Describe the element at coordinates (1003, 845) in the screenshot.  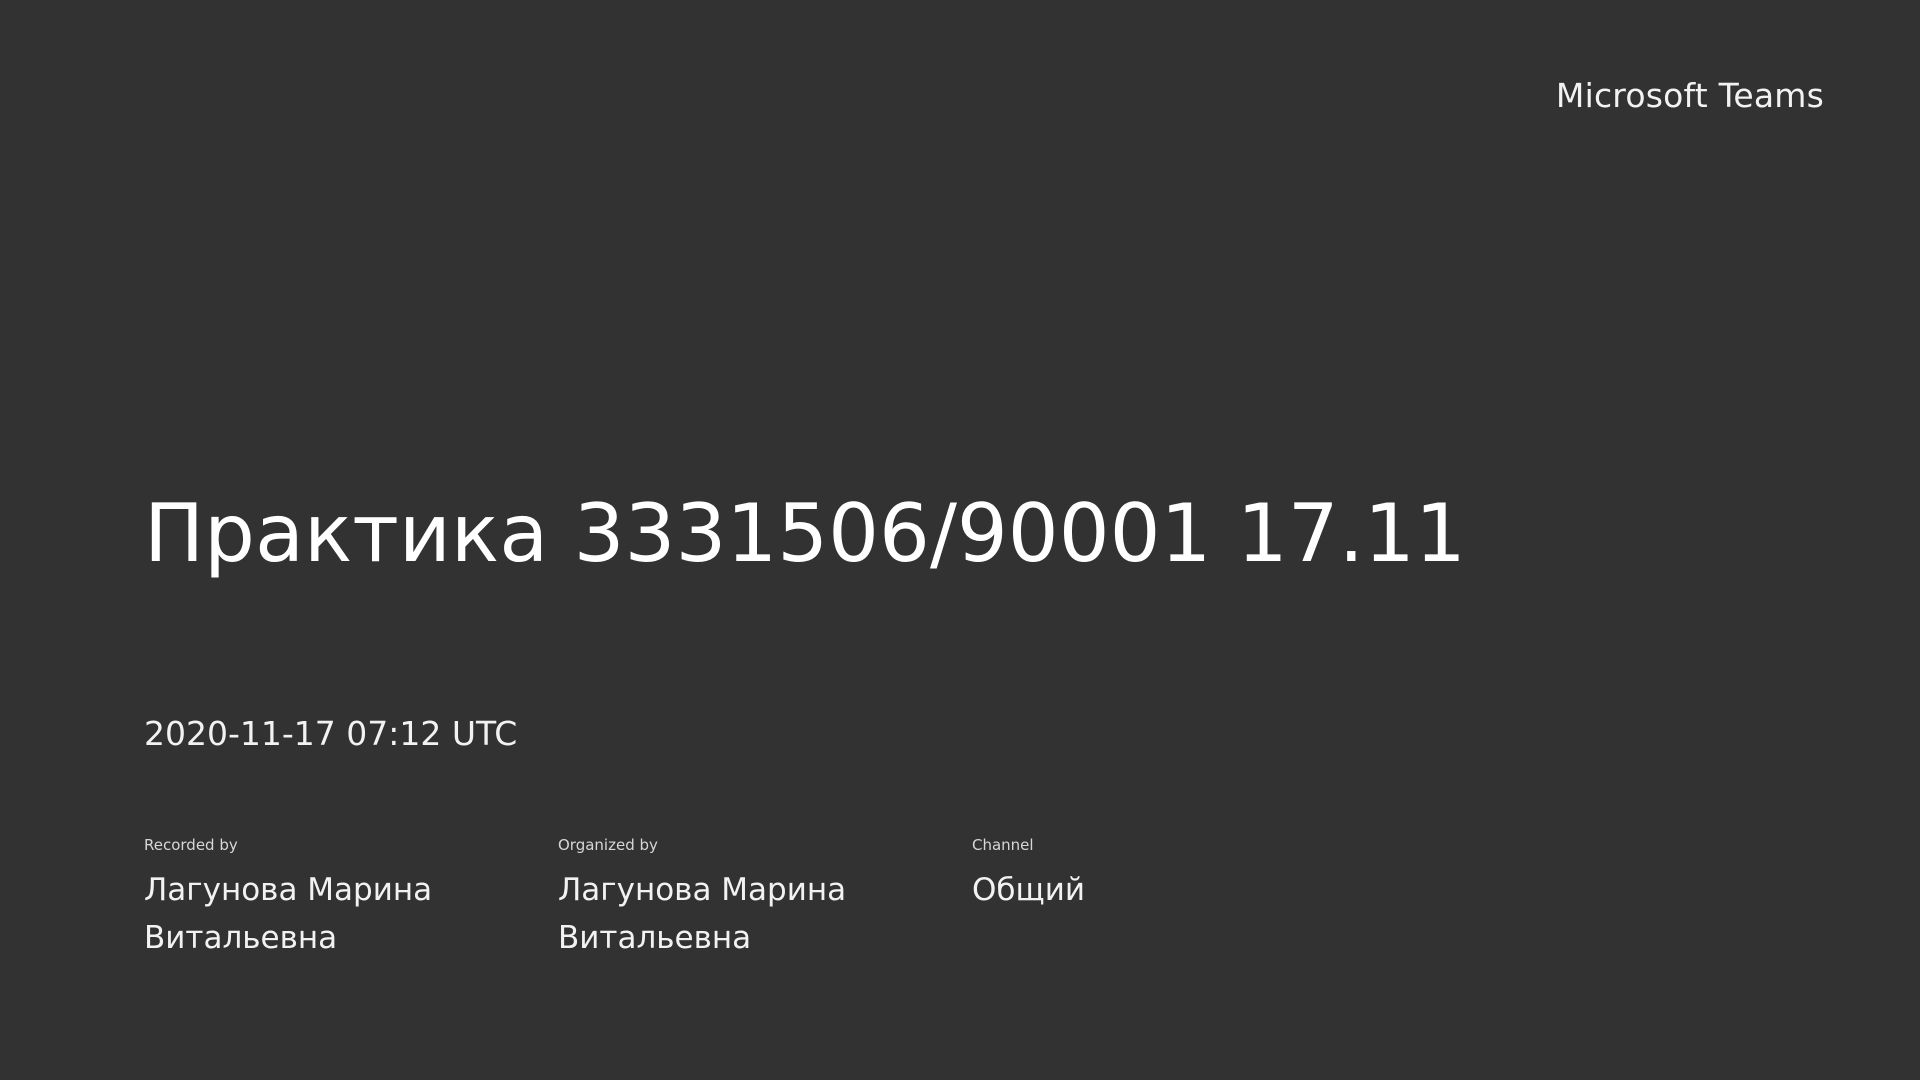
I see `channel-label: Channel` at that location.